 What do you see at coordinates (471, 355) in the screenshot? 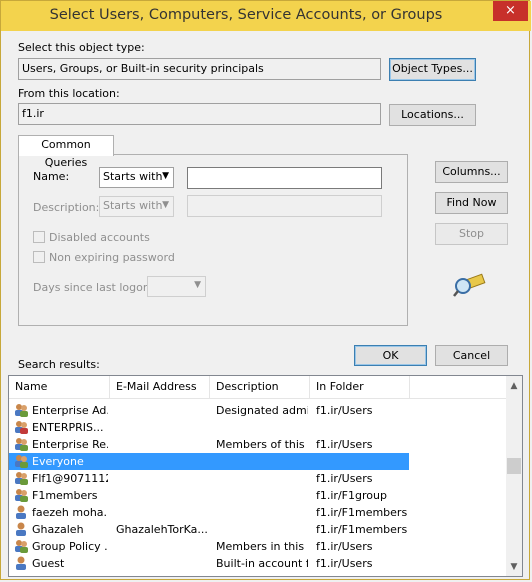
I see `cancel-button: Cancel` at bounding box center [471, 355].